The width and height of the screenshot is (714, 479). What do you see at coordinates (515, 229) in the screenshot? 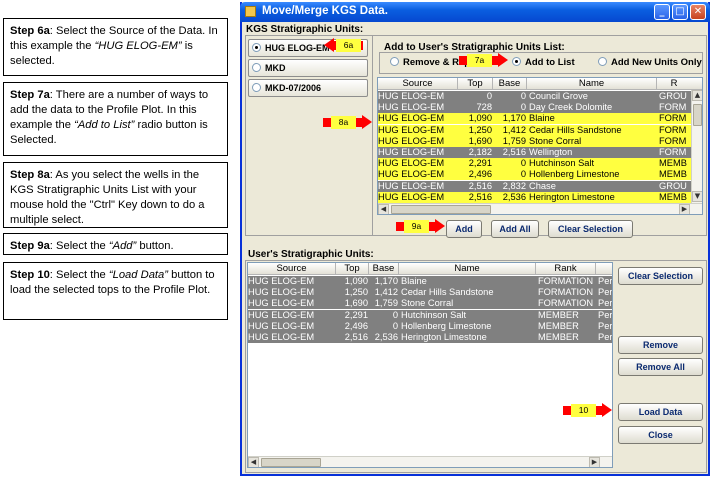
I see `add-all-button: Add All` at bounding box center [515, 229].